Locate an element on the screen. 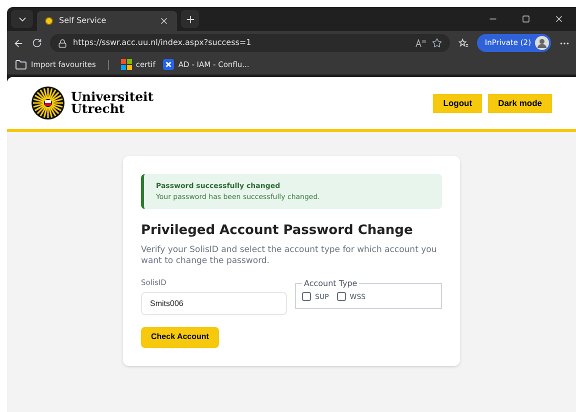  close-icon is located at coordinates (164, 21).